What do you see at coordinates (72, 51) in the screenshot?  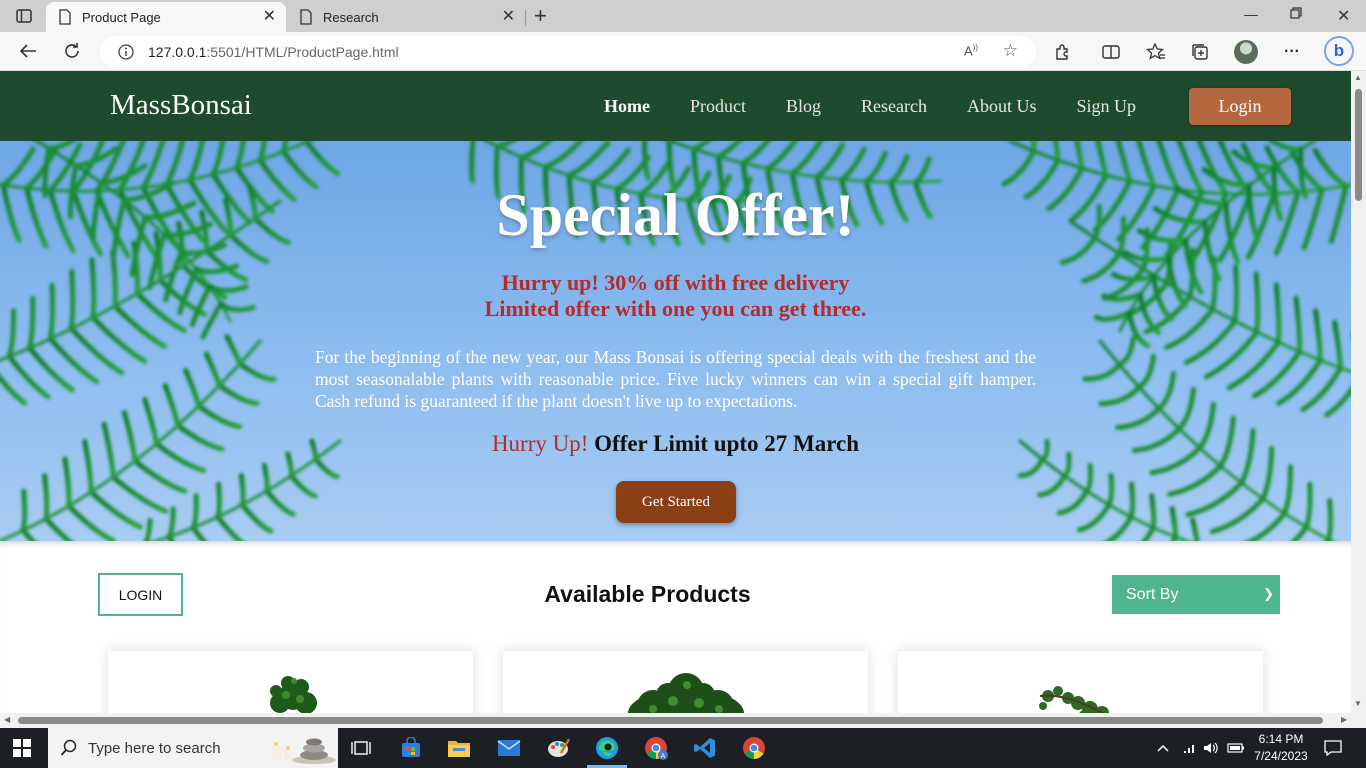 I see `refresh-icon` at bounding box center [72, 51].